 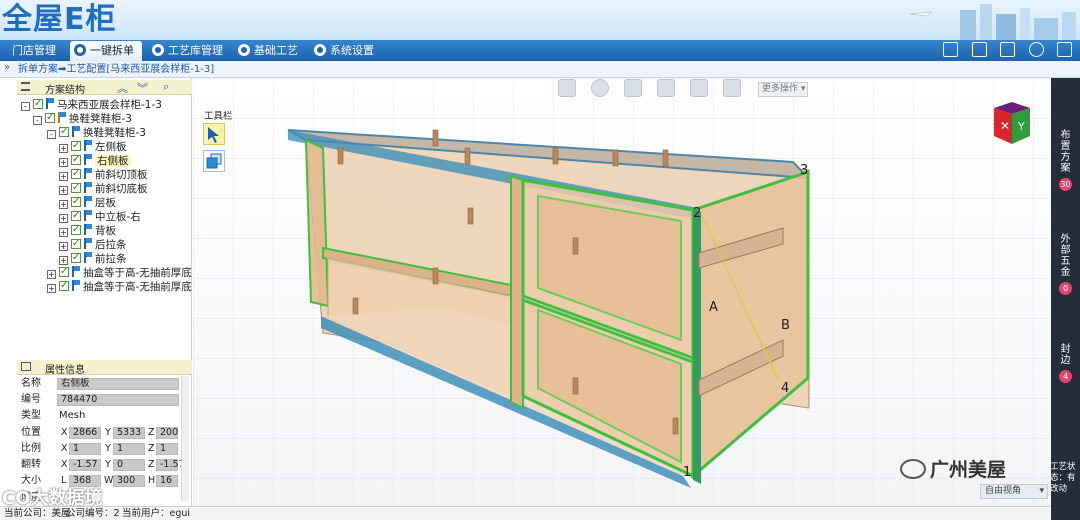 I want to click on toolkit-label: 工具栏, so click(x=218, y=116).